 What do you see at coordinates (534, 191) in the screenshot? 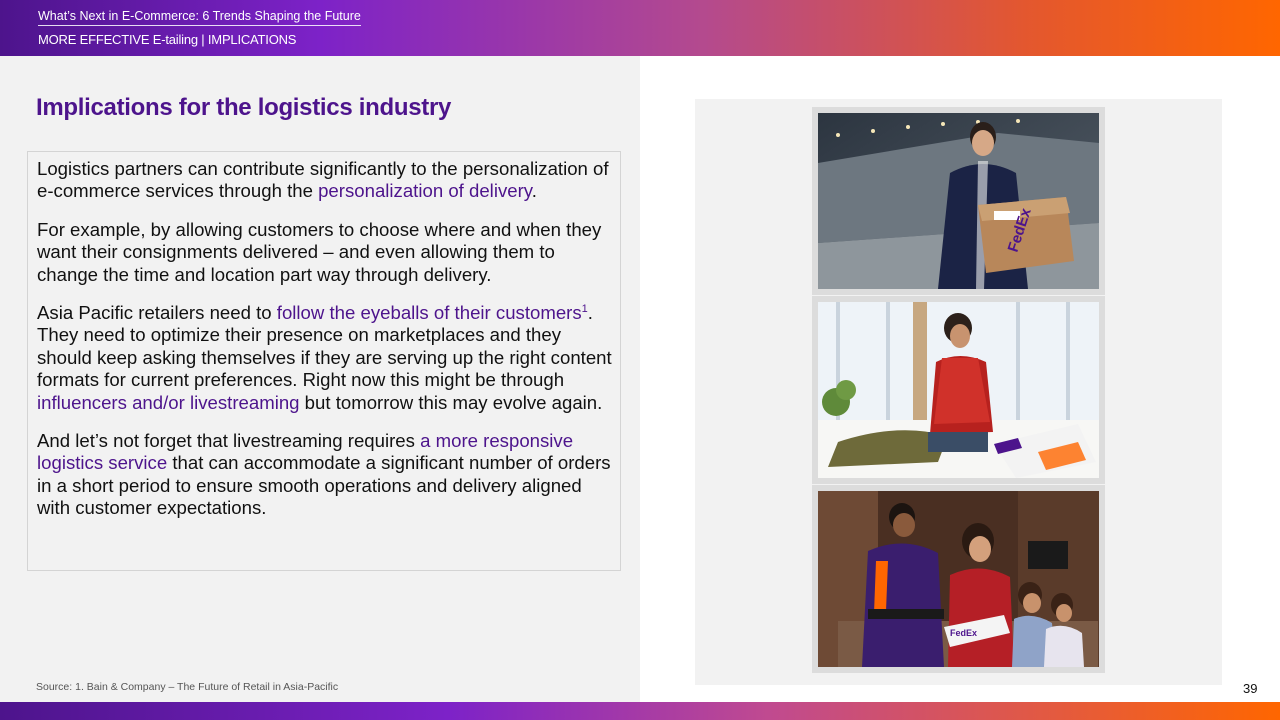
I see `paragraph-text: .` at bounding box center [534, 191].